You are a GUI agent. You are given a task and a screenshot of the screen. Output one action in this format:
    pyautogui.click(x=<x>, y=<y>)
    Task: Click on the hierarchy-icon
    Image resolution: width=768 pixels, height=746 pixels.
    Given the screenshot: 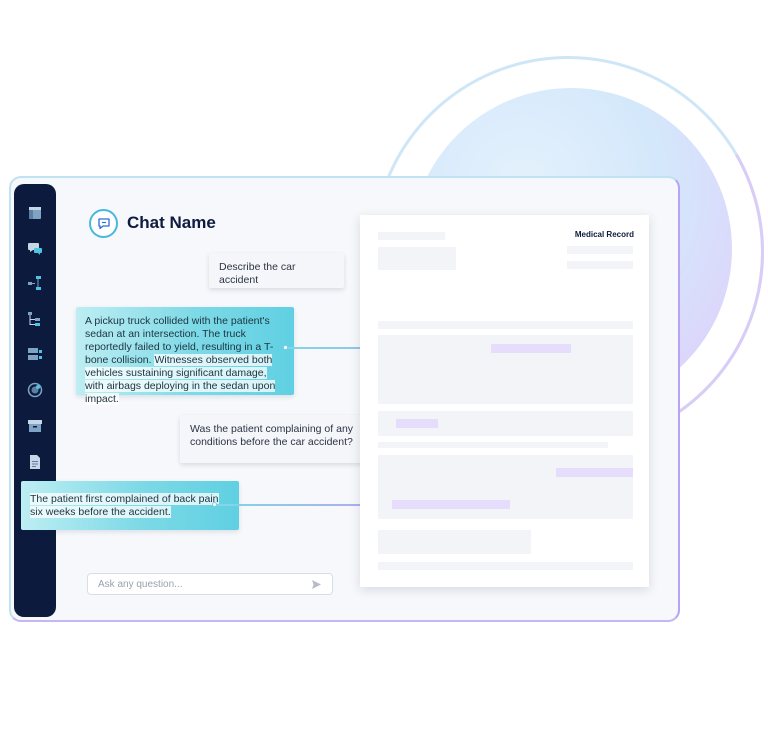 What is the action you would take?
    pyautogui.click(x=35, y=319)
    